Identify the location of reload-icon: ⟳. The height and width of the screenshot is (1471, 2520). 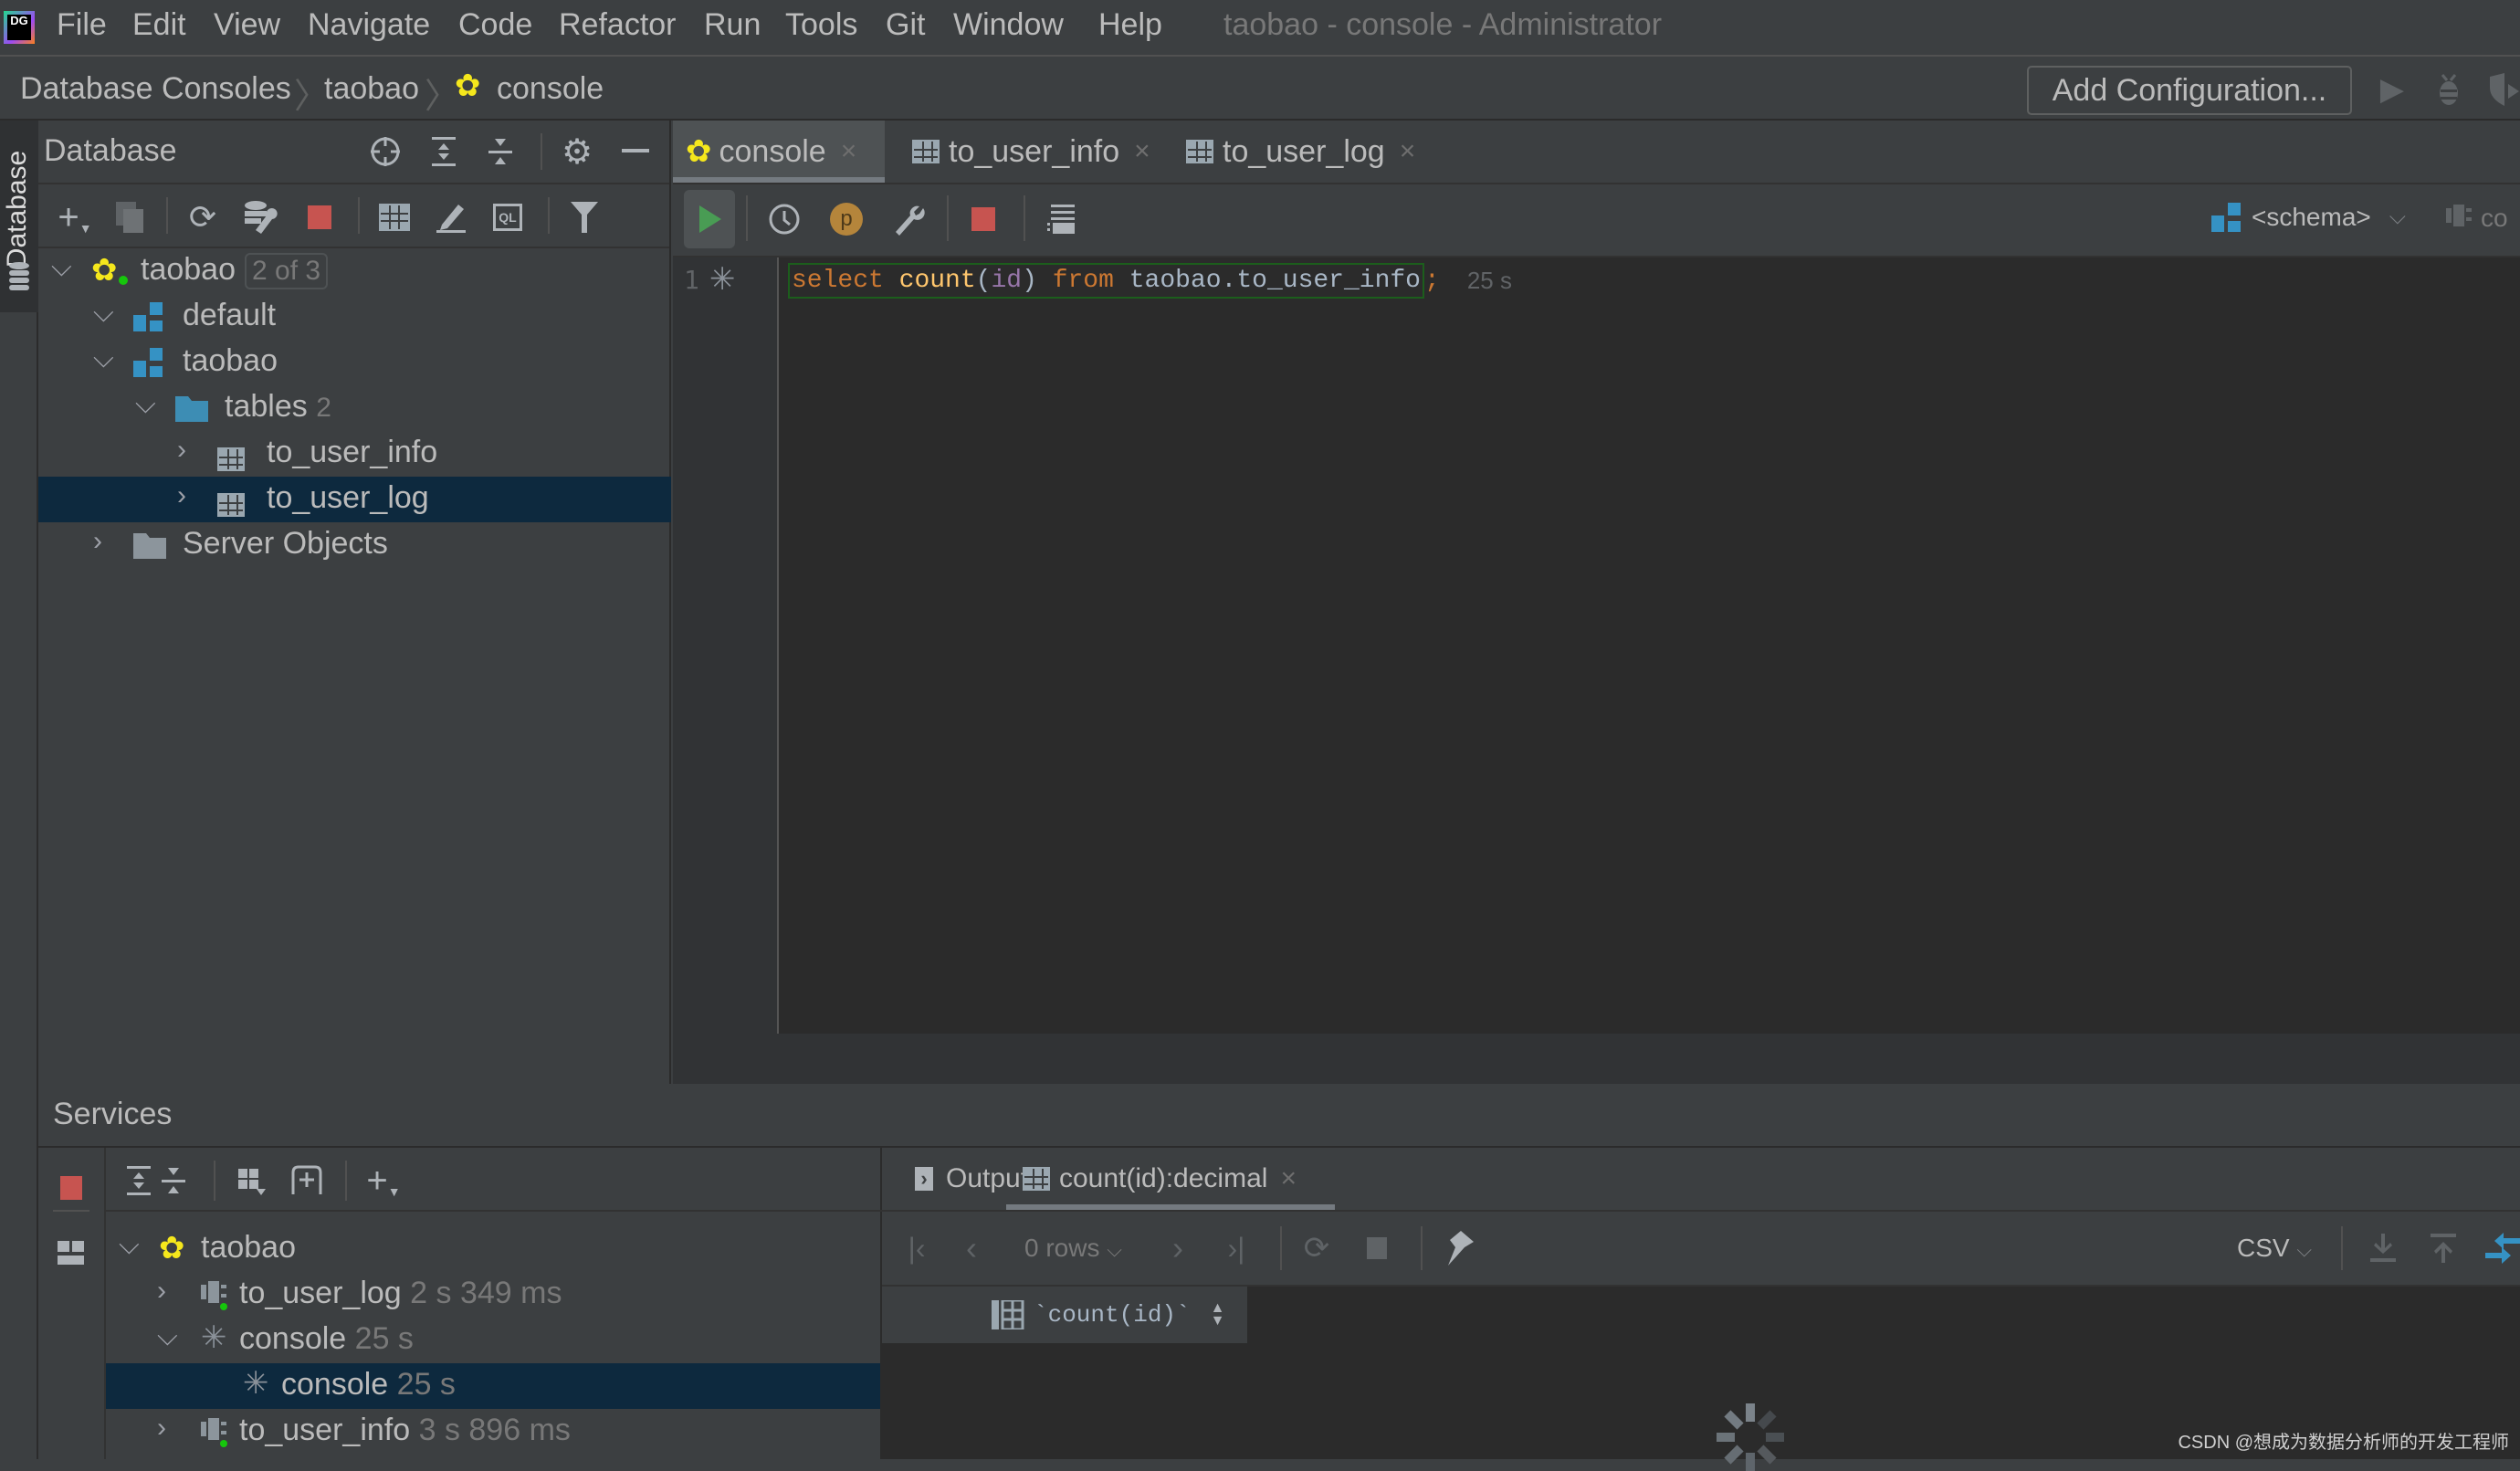
(1316, 1248).